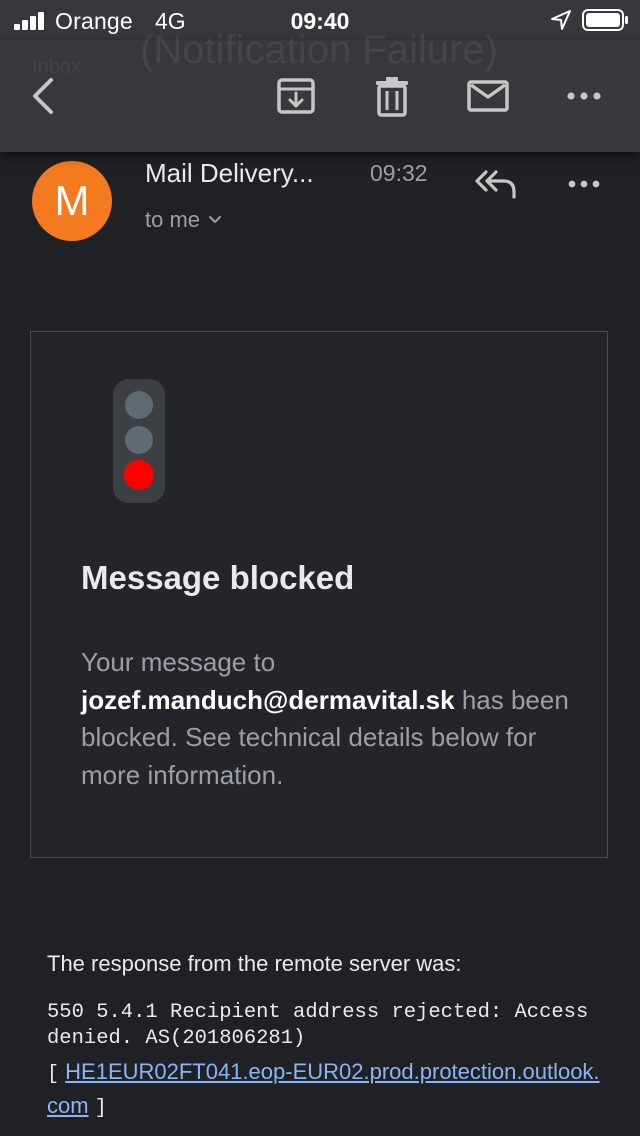  Describe the element at coordinates (218, 577) in the screenshot. I see `card-title: Message blocked` at that location.